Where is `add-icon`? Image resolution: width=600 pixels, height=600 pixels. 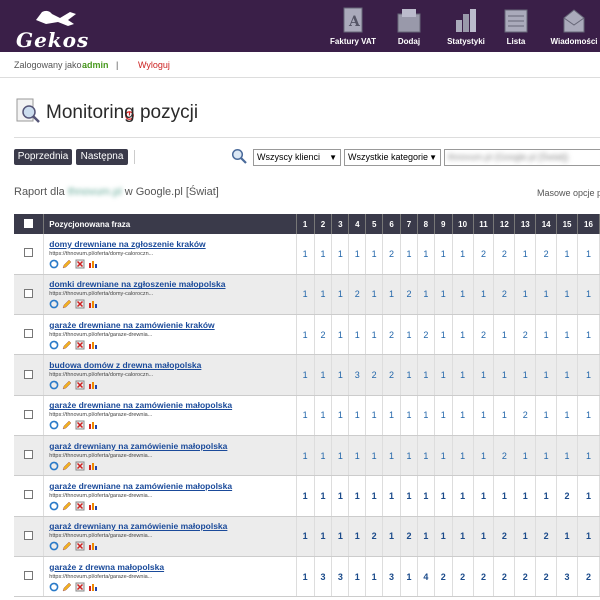
add-icon is located at coordinates (409, 21).